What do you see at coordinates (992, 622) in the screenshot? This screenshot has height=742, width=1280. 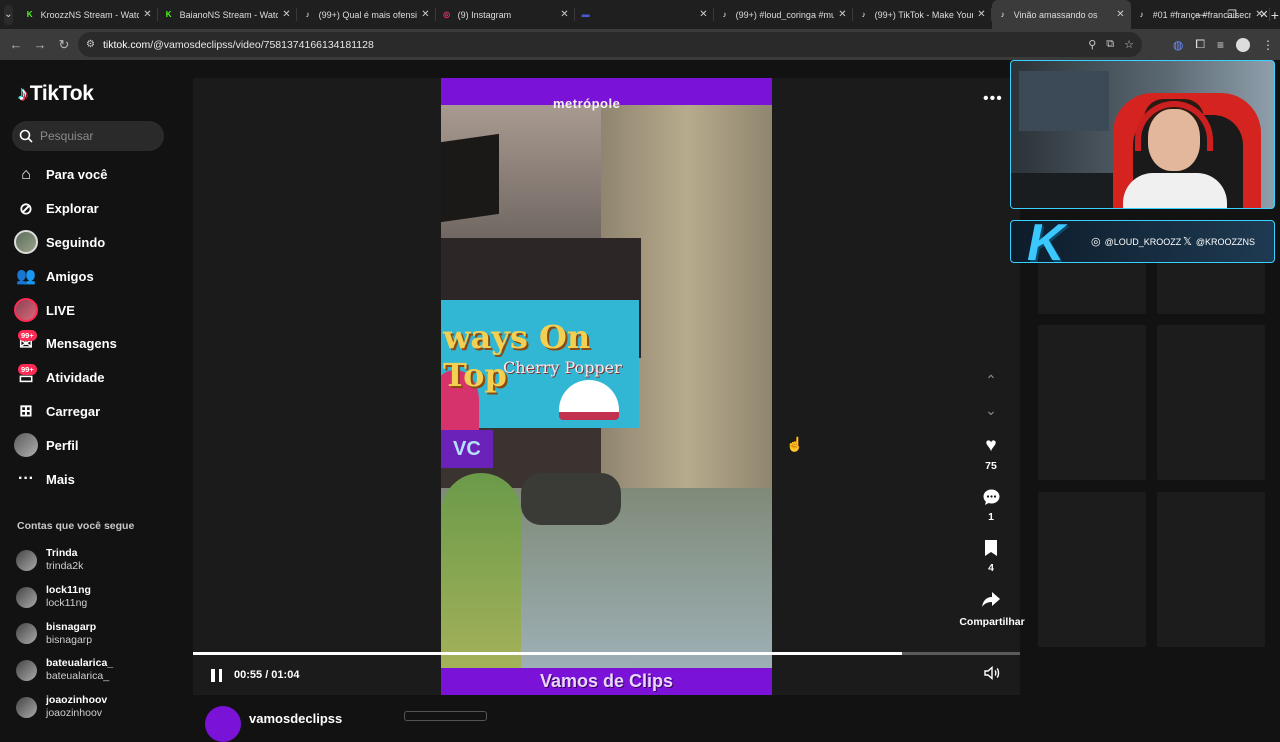 I see `share-label: Compartilhar` at bounding box center [992, 622].